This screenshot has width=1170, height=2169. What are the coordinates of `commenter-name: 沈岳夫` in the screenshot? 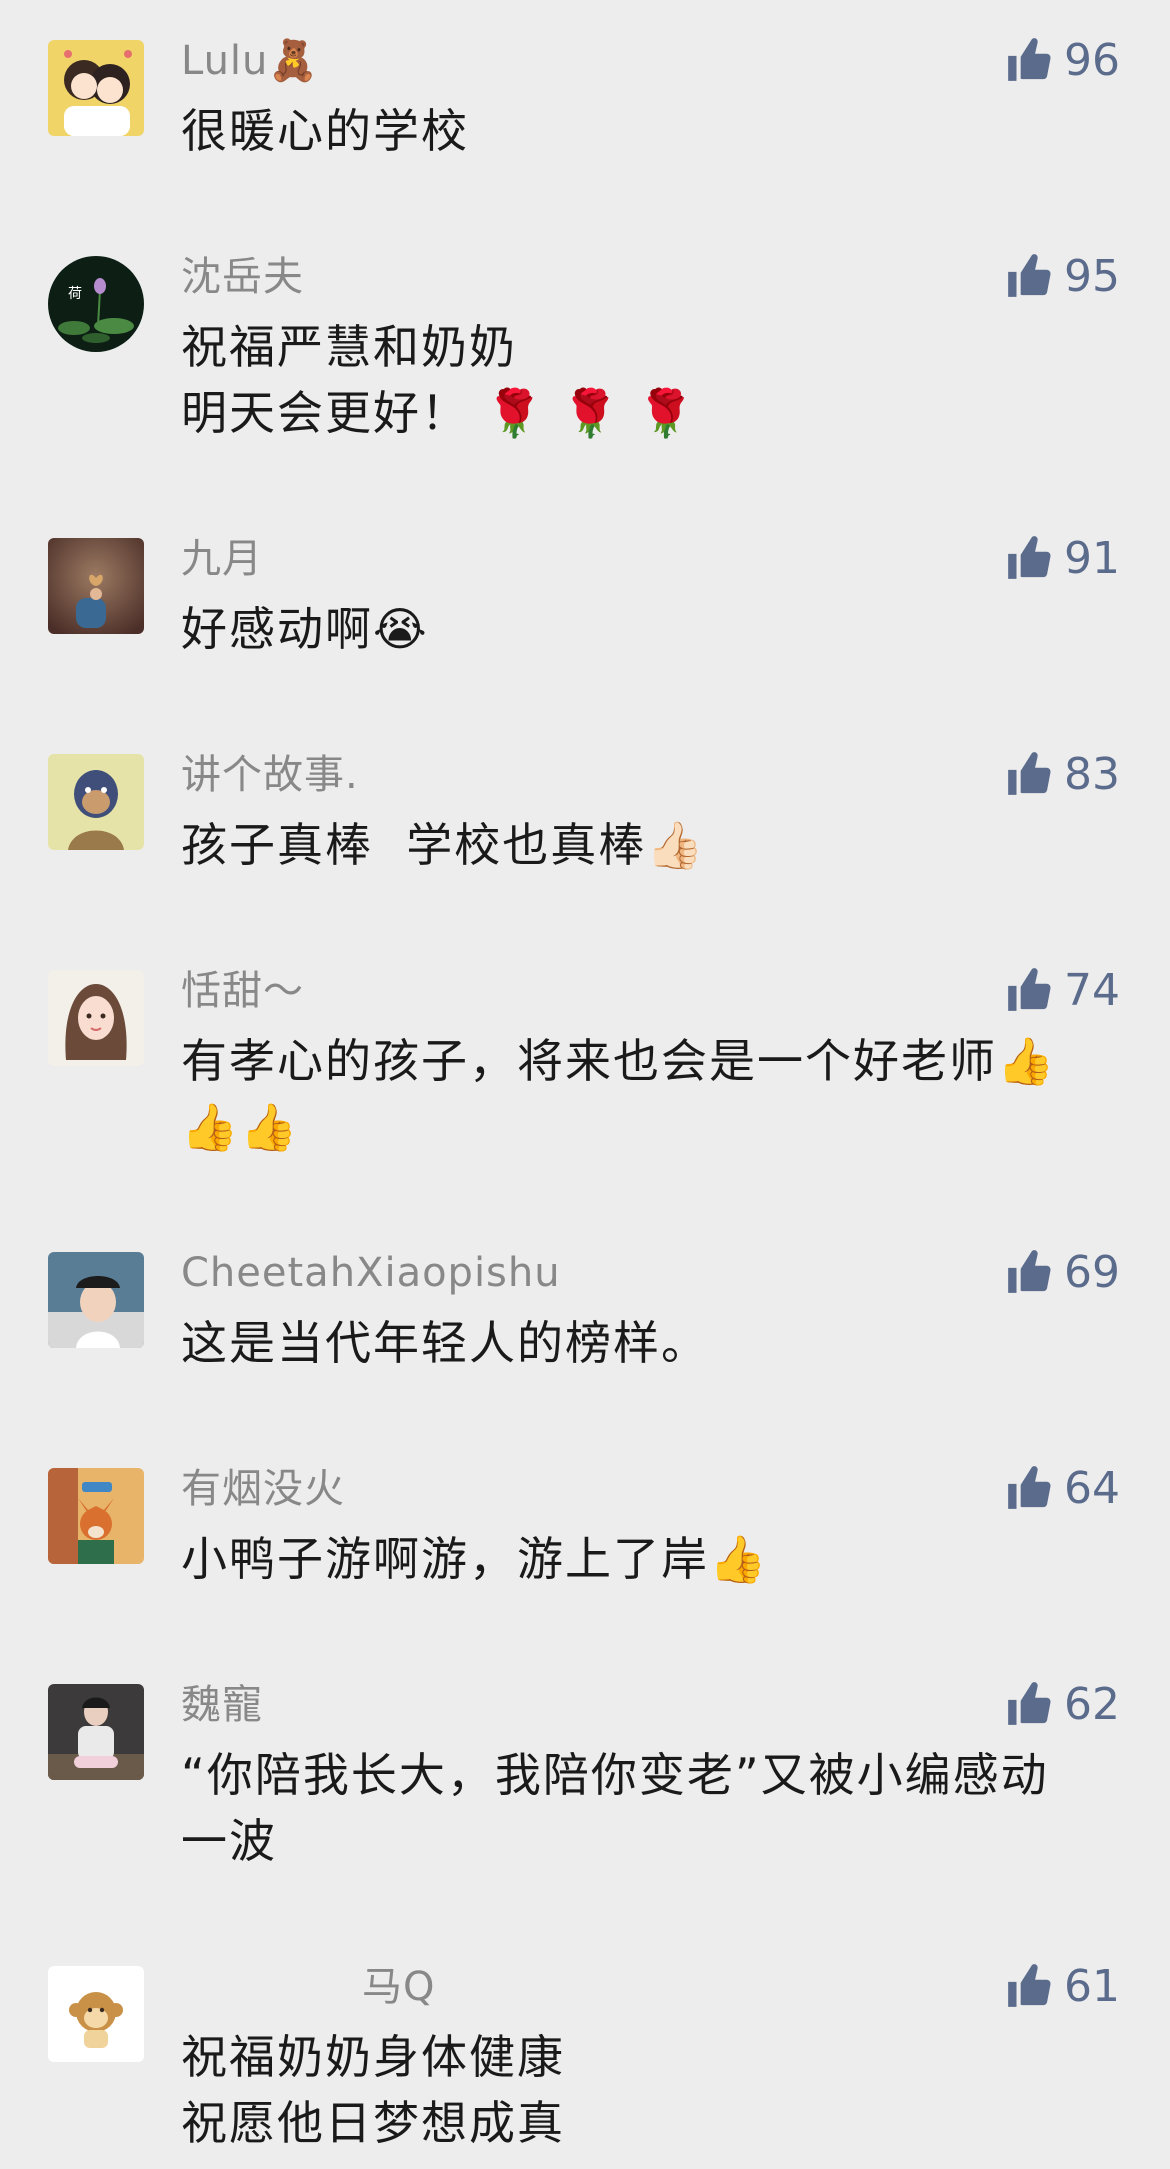 It's located at (242, 277).